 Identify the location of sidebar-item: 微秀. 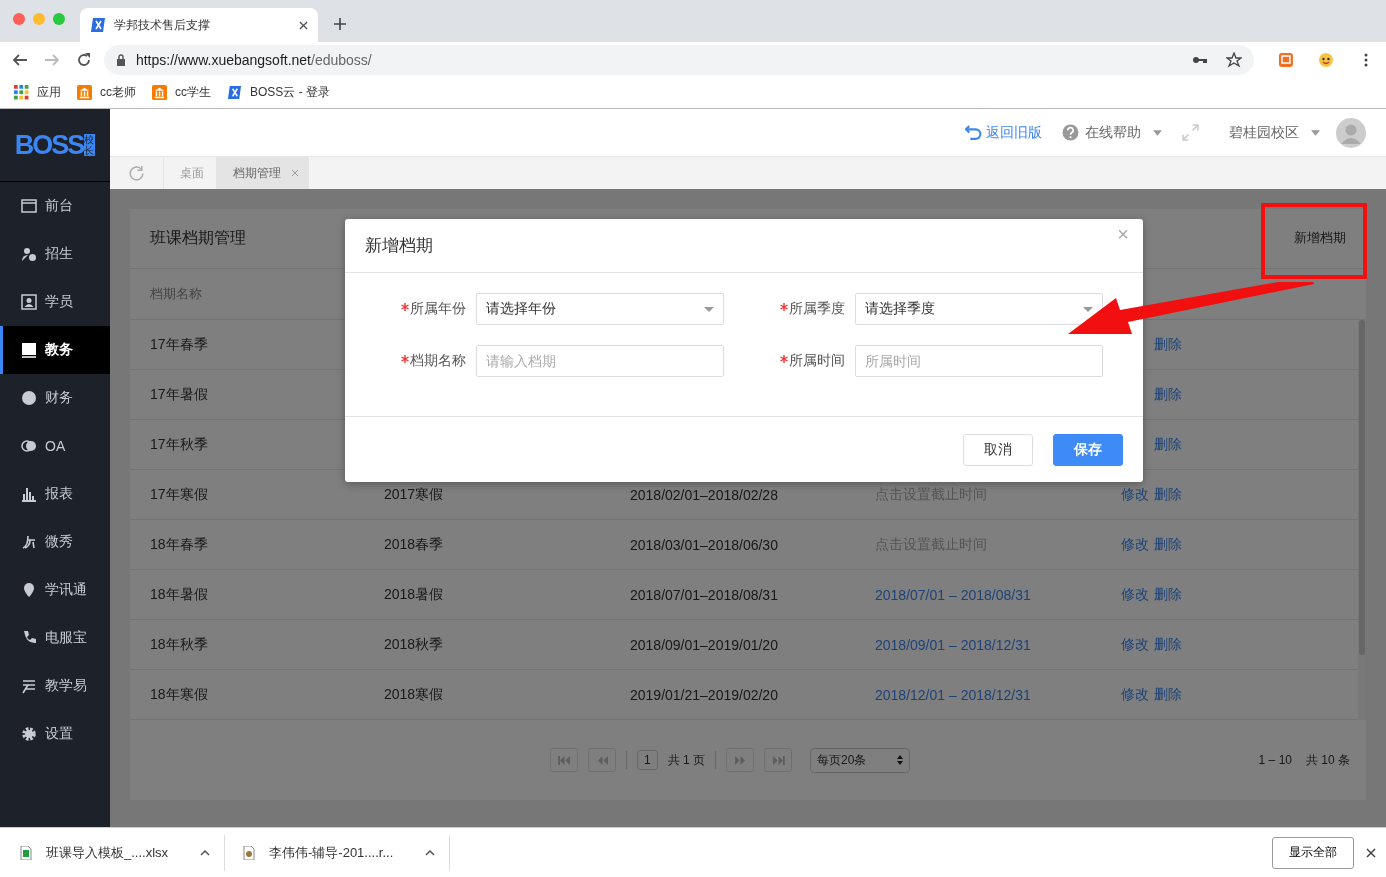
(55, 542).